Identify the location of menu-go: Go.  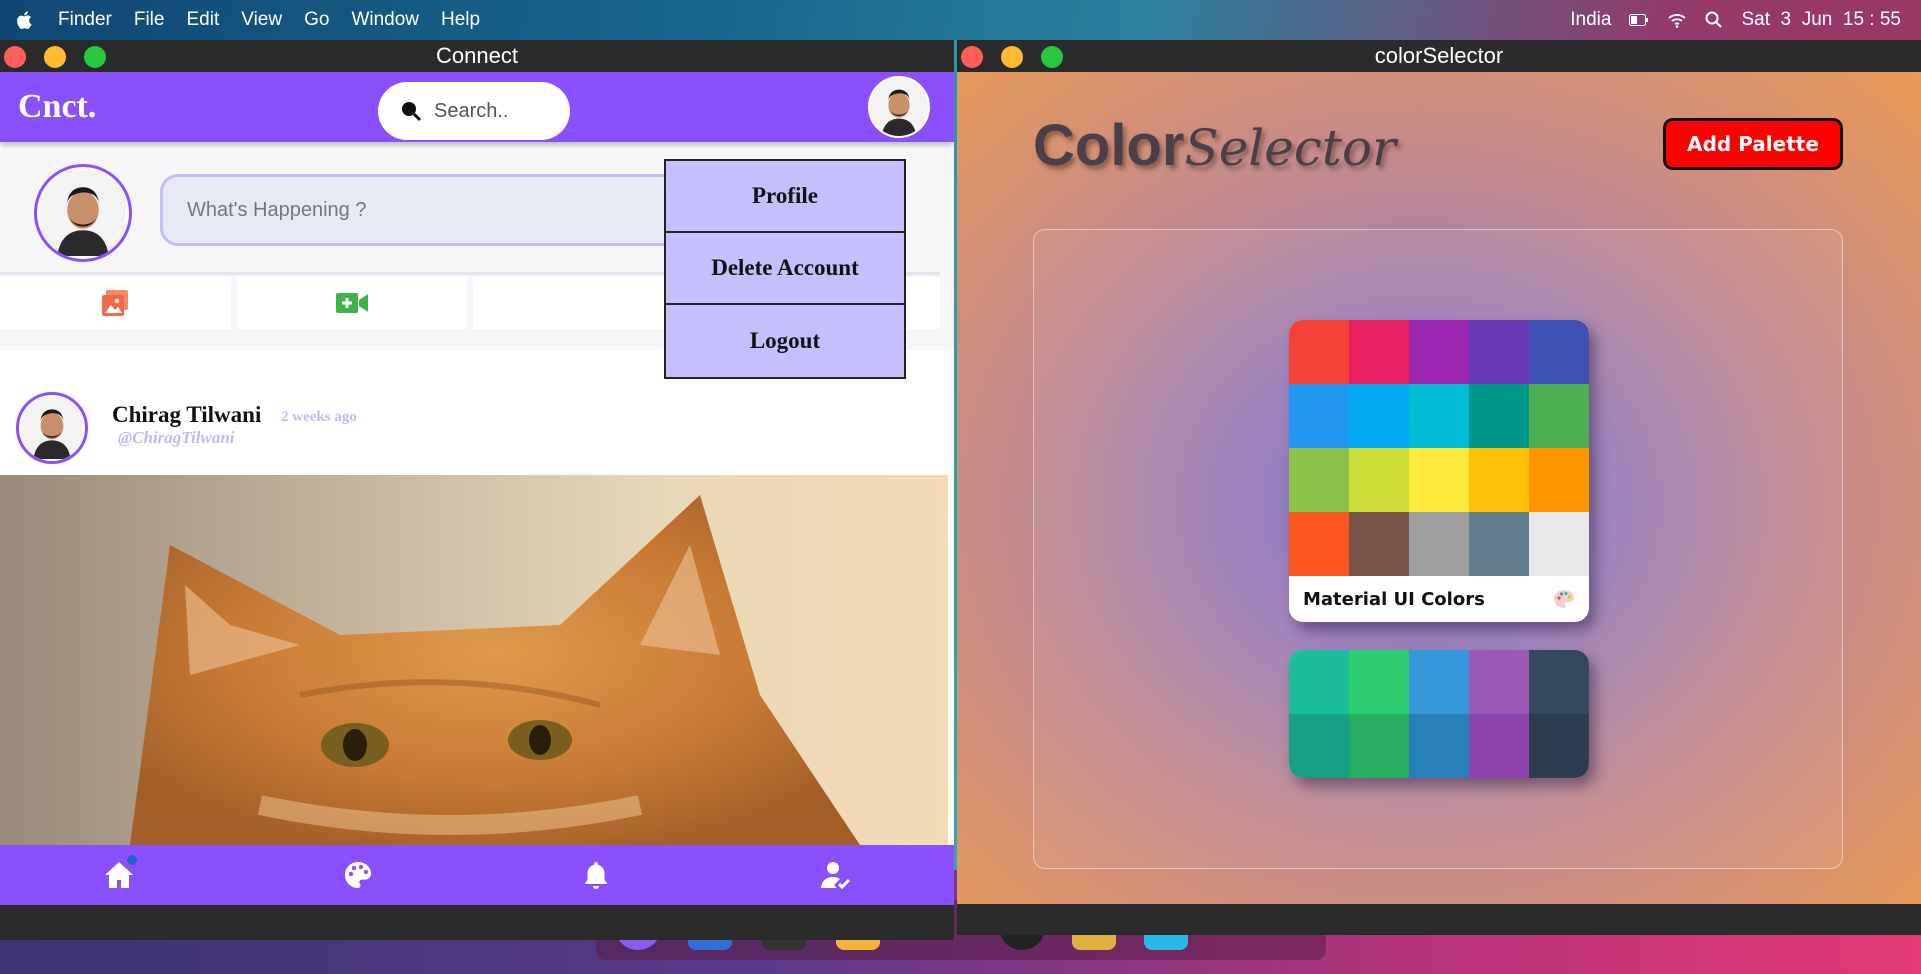
(316, 20).